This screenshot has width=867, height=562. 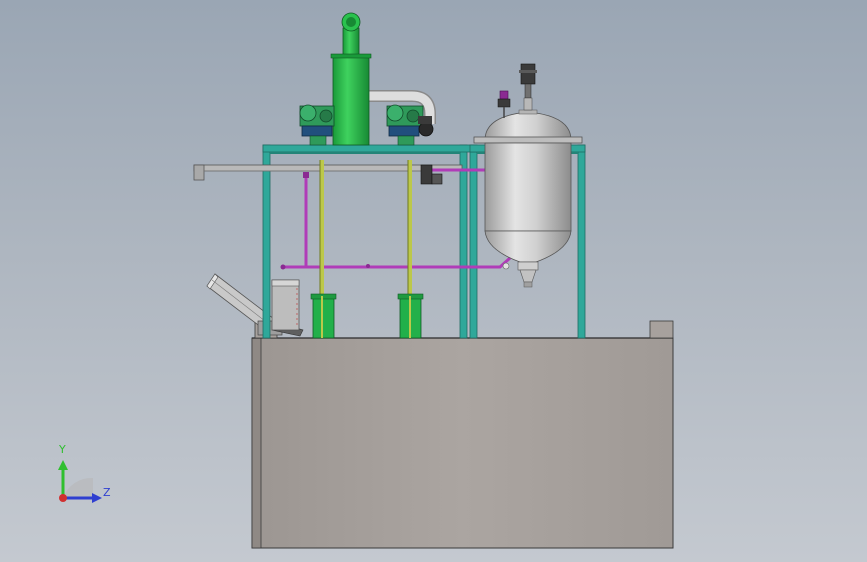 I want to click on axis-triad, so click(x=80, y=481).